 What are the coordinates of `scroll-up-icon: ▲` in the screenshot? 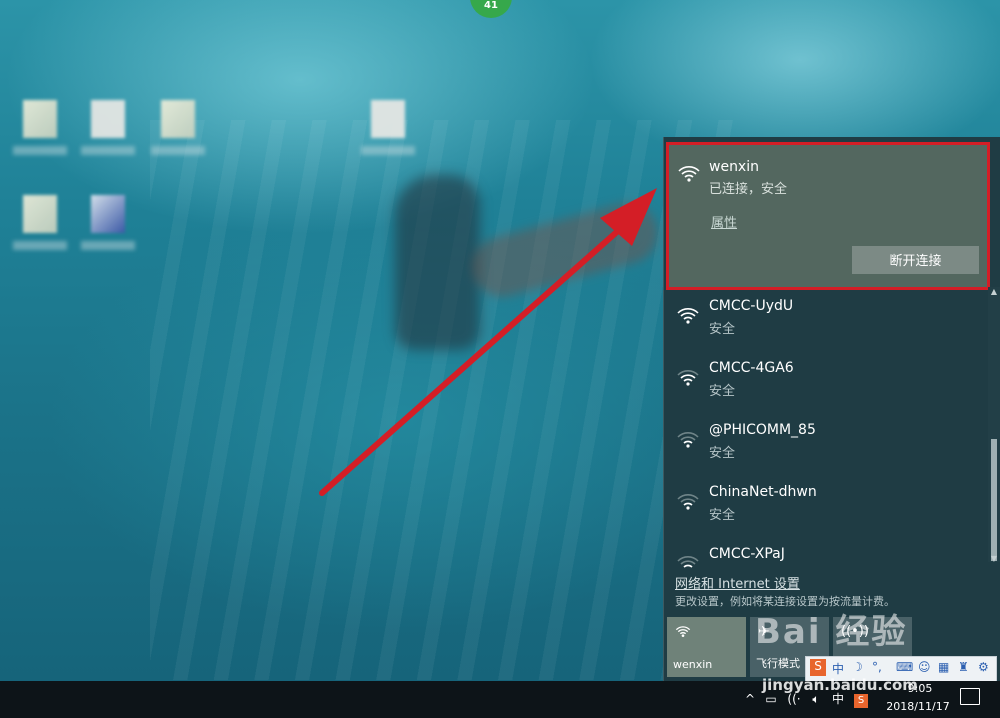 It's located at (994, 292).